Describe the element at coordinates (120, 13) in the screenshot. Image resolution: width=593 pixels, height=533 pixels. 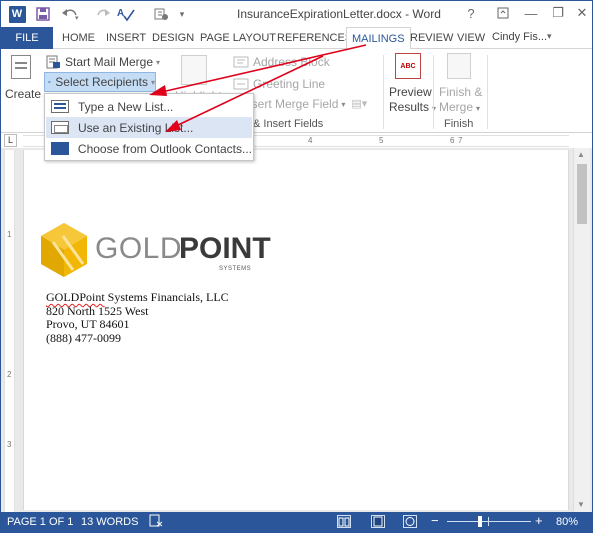
I see `svg-text: A` at that location.